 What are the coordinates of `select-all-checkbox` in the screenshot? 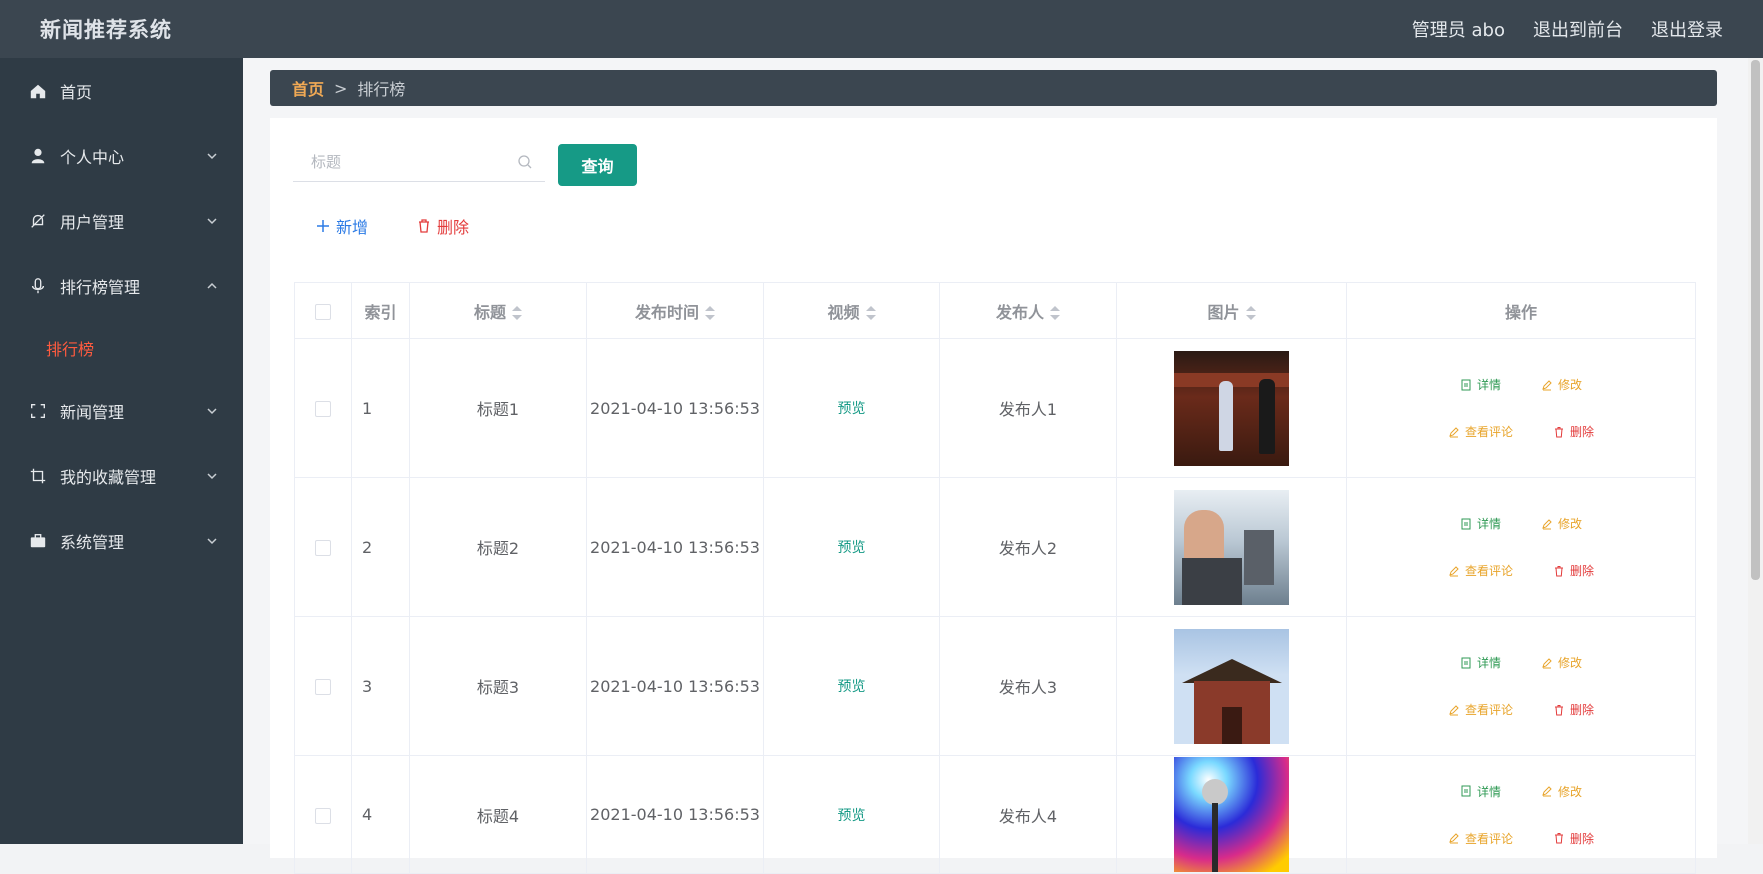 It's located at (323, 311).